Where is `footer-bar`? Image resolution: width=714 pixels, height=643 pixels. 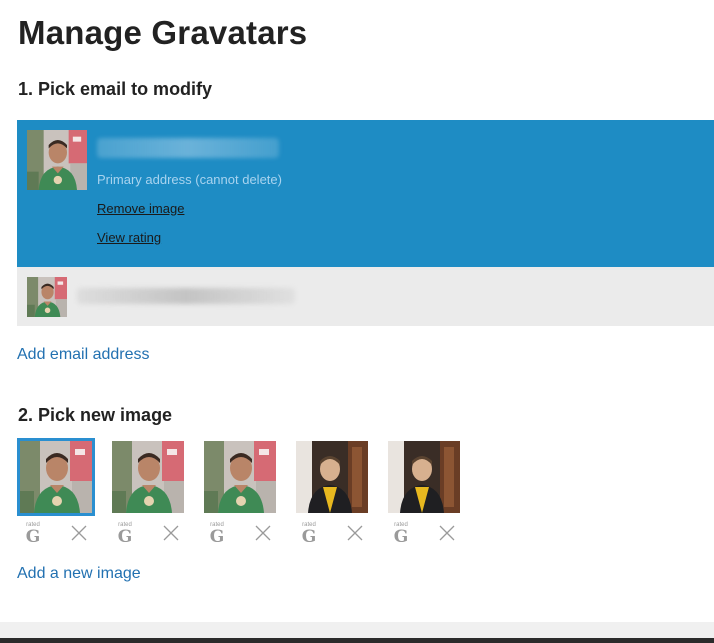
footer-bar is located at coordinates (357, 640).